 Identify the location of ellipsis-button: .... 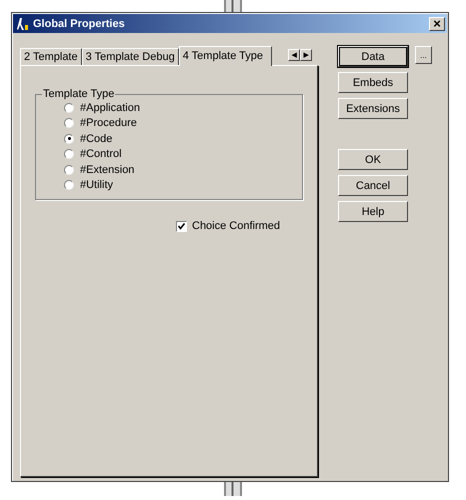
(423, 55).